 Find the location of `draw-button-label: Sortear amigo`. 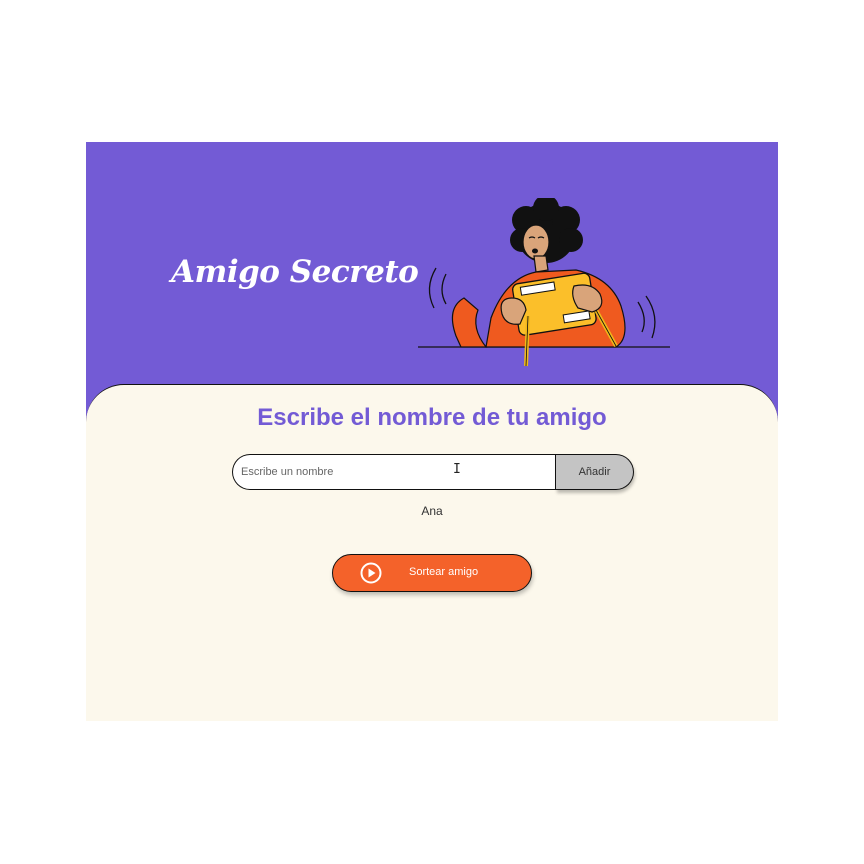

draw-button-label: Sortear amigo is located at coordinates (444, 572).